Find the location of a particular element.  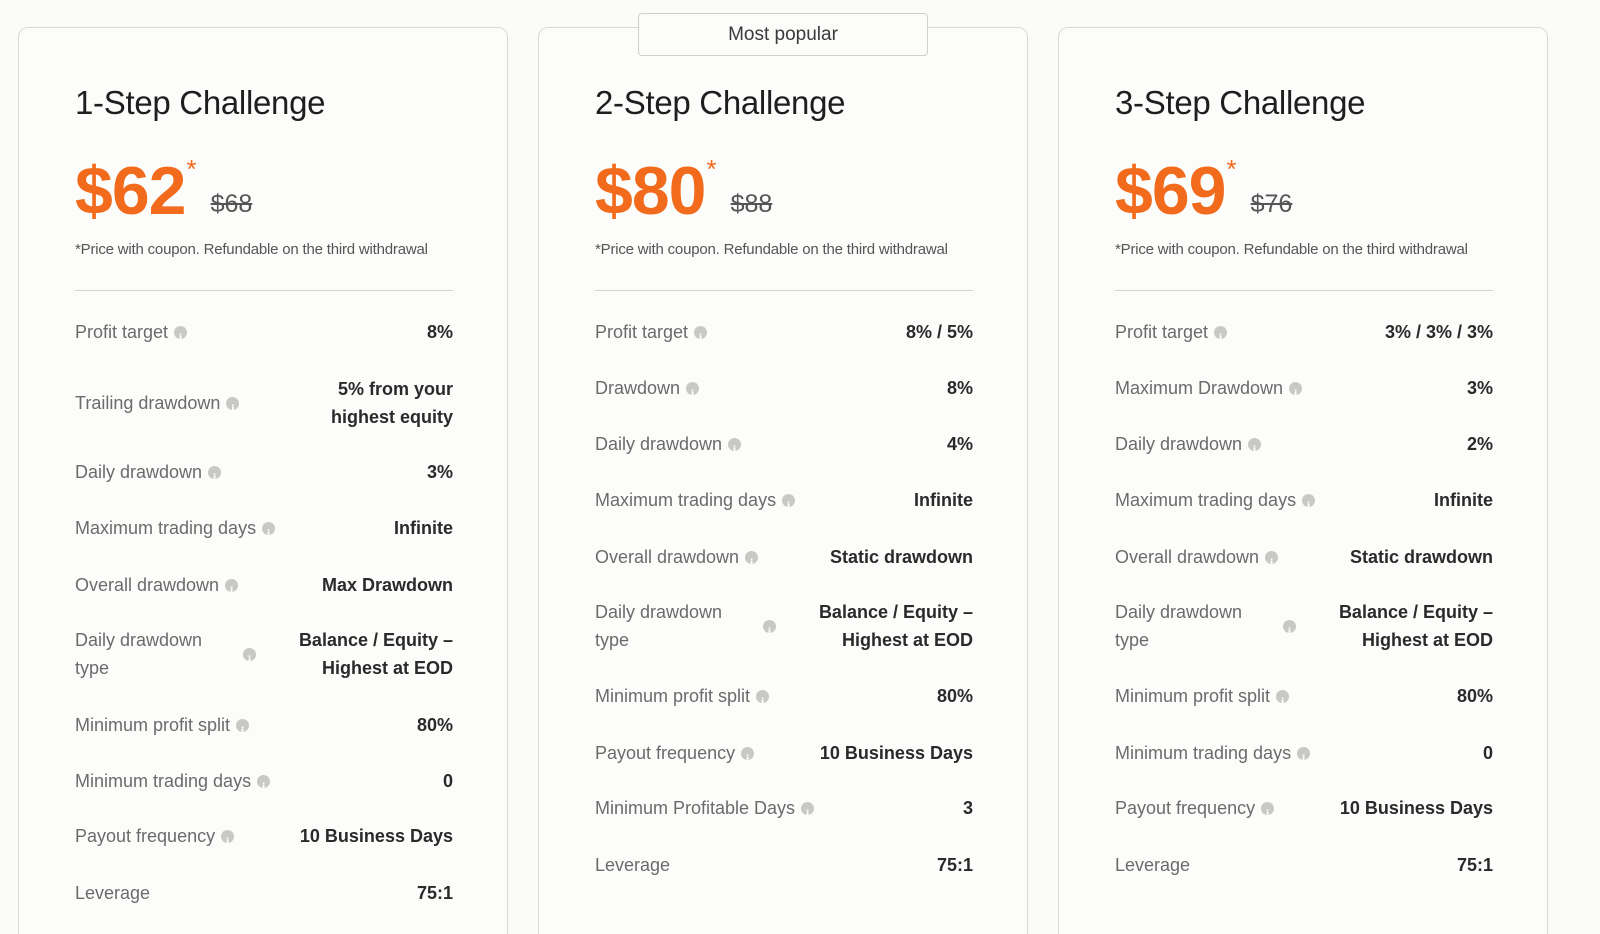

spec-value: 8% is located at coordinates (959, 388).